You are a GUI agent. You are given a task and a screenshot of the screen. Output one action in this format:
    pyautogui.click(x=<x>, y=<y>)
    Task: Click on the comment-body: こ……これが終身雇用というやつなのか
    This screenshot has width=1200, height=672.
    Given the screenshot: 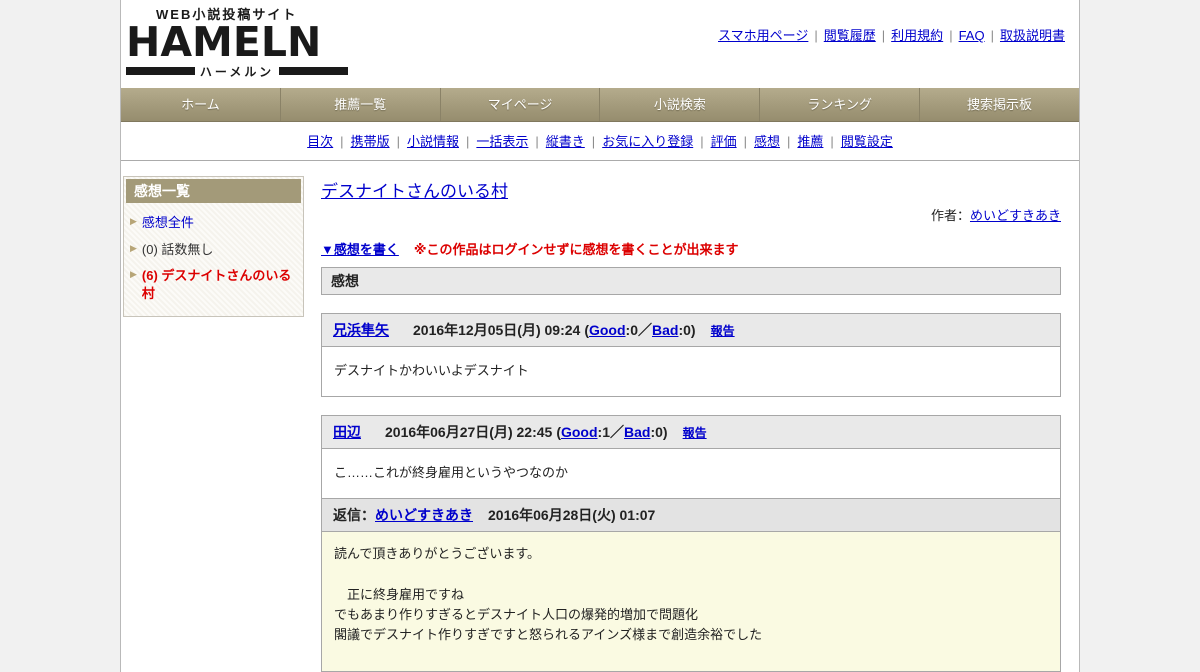 What is the action you would take?
    pyautogui.click(x=691, y=474)
    